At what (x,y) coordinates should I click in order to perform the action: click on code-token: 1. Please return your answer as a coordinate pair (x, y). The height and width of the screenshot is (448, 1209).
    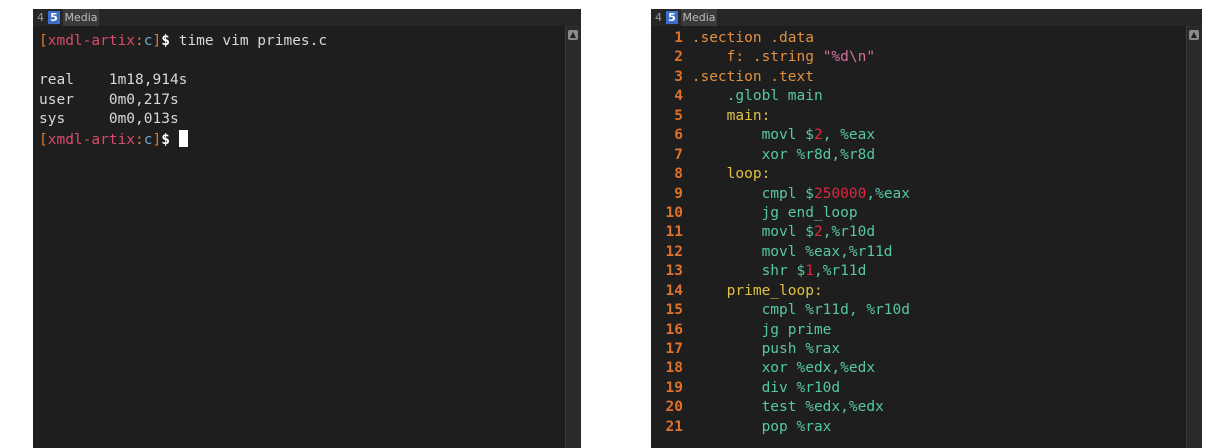
    Looking at the image, I should click on (809, 271).